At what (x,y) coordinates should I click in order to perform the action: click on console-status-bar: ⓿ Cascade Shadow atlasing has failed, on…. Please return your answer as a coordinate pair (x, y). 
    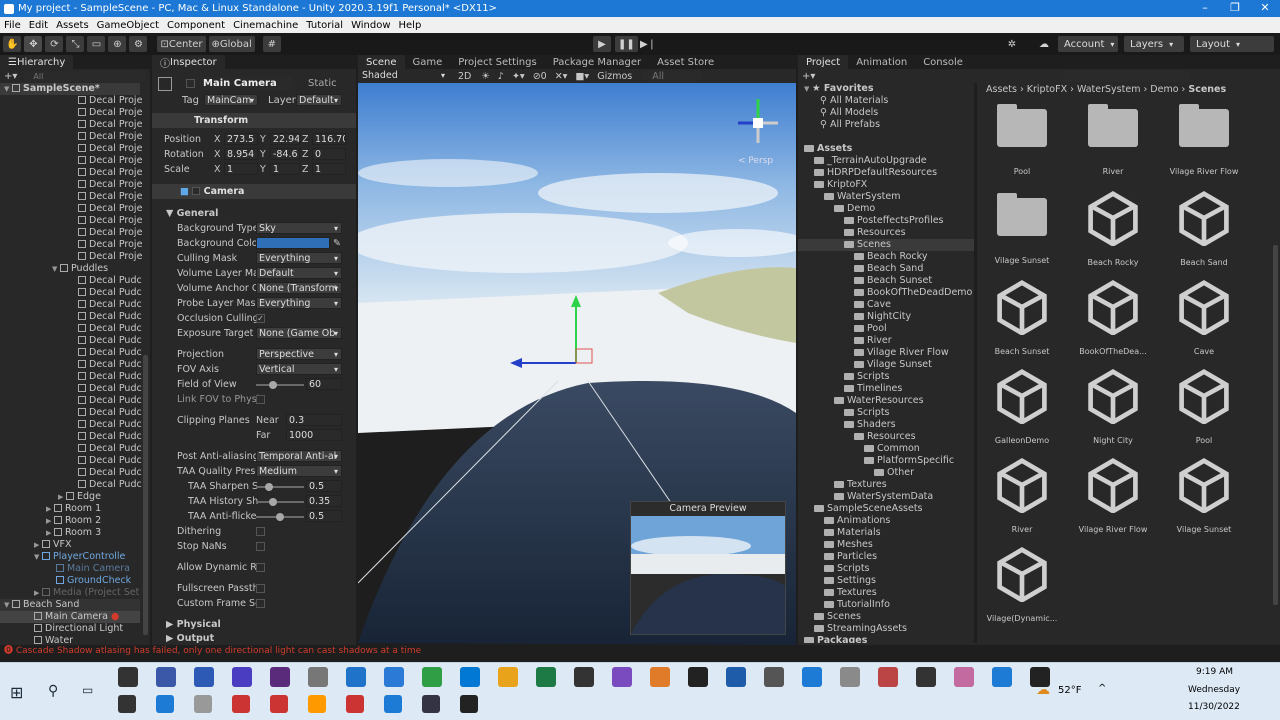
    Looking at the image, I should click on (640, 653).